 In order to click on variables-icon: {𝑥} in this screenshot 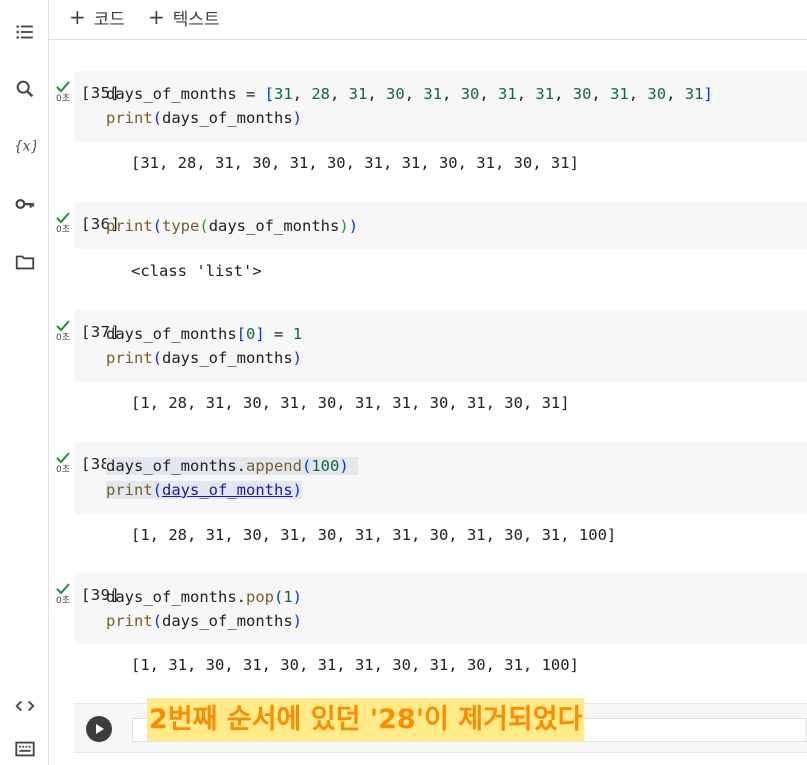, I will do `click(25, 146)`.